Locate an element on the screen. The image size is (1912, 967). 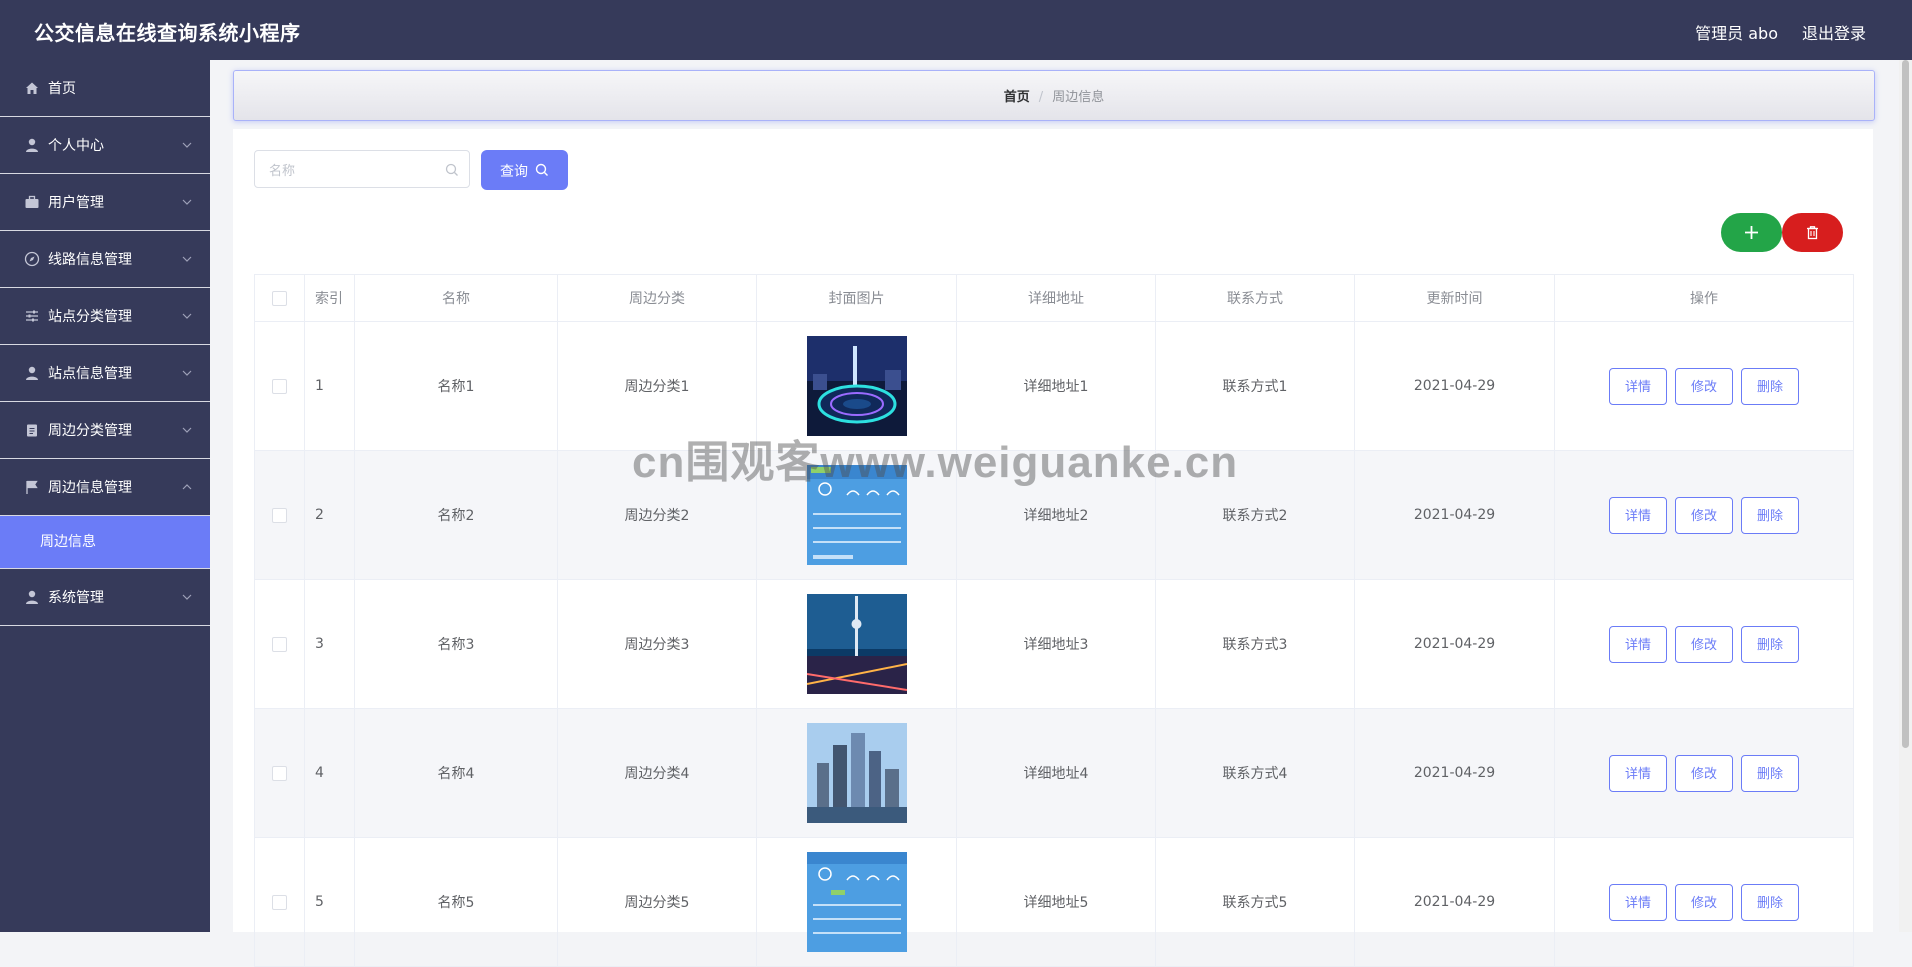
sidebar-item-label: 用户管理 is located at coordinates (76, 203).